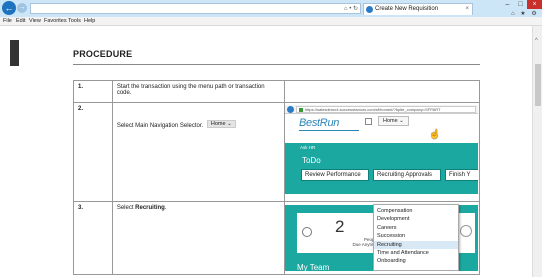 The image size is (542, 277). I want to click on step-image-empty, so click(382, 91).